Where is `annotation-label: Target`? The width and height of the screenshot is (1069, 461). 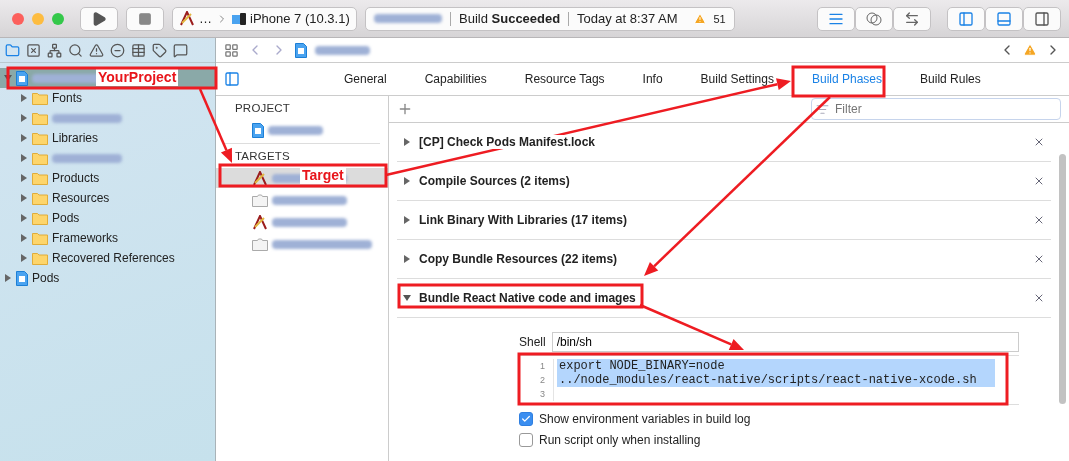 annotation-label: Target is located at coordinates (323, 175).